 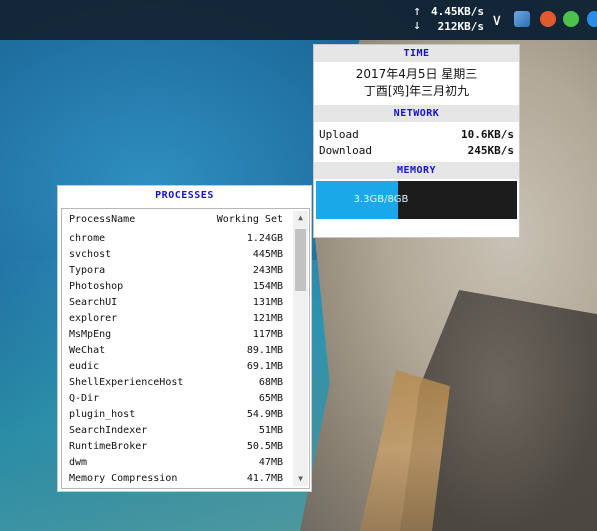 I want to click on table-row: Memory Compression 41.7MB, so click(x=176, y=479).